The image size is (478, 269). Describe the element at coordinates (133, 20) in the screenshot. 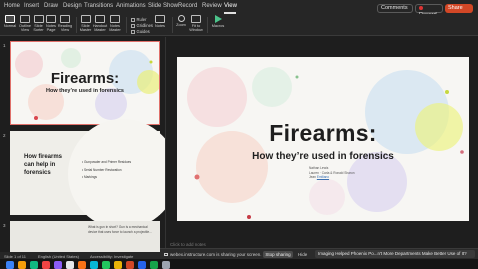

I see `ruler-checkbox-box` at that location.